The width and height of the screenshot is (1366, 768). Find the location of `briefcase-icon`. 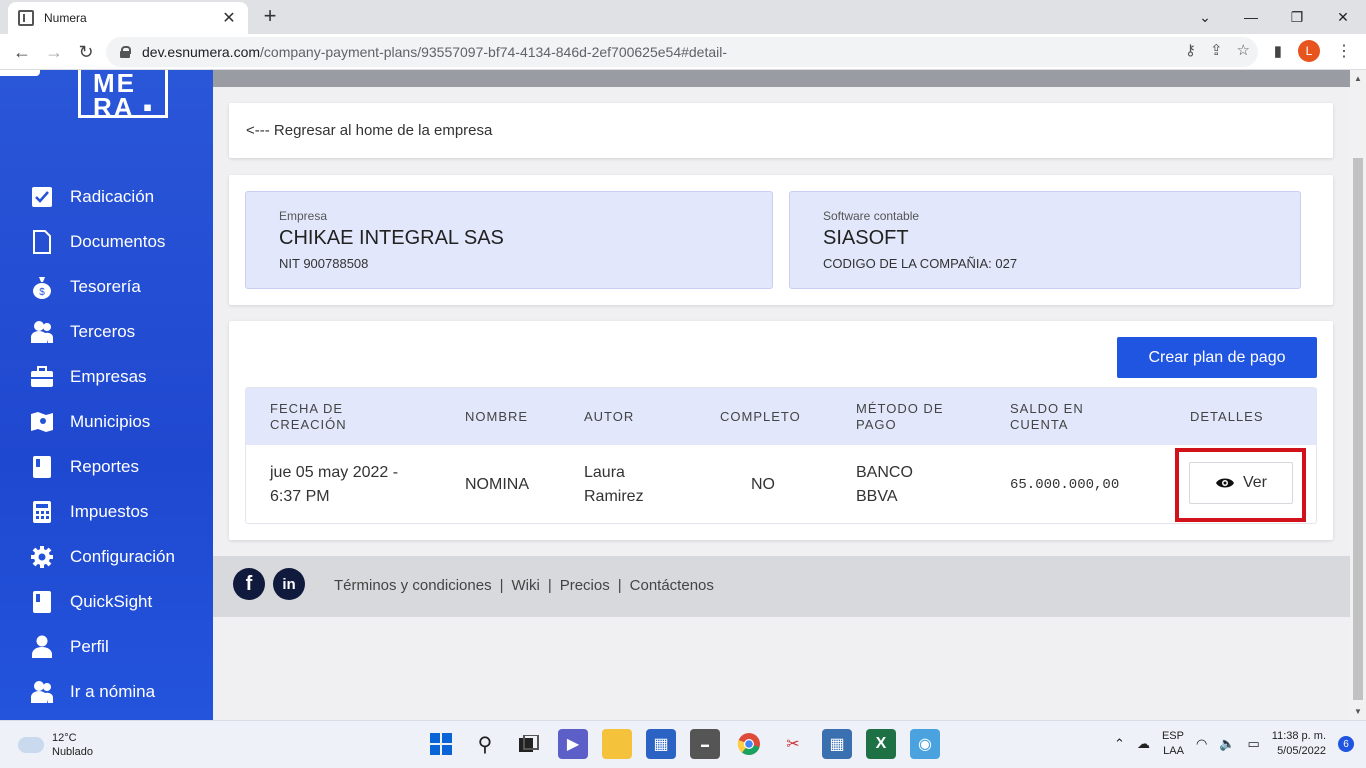

briefcase-icon is located at coordinates (42, 377).